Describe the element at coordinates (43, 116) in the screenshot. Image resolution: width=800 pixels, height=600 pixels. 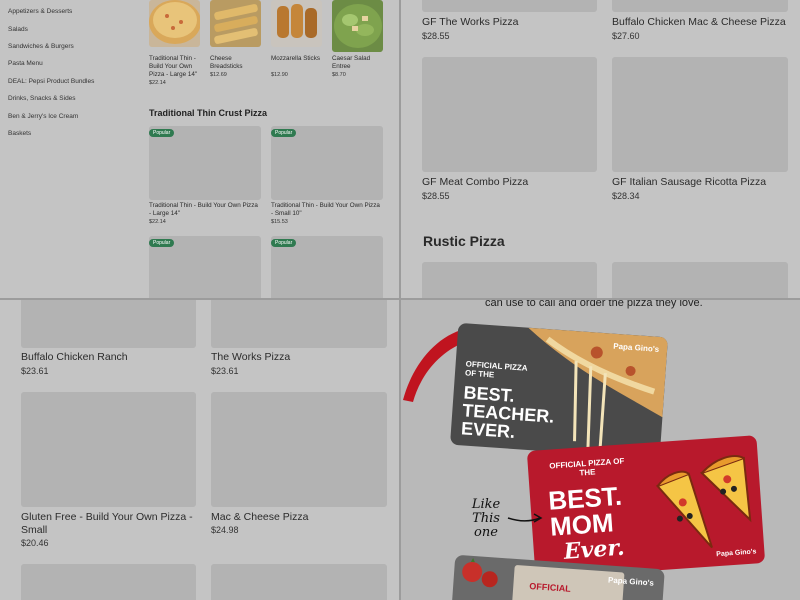
I see `category-ice-cream: Ben & Jerry's Ice Cream` at that location.